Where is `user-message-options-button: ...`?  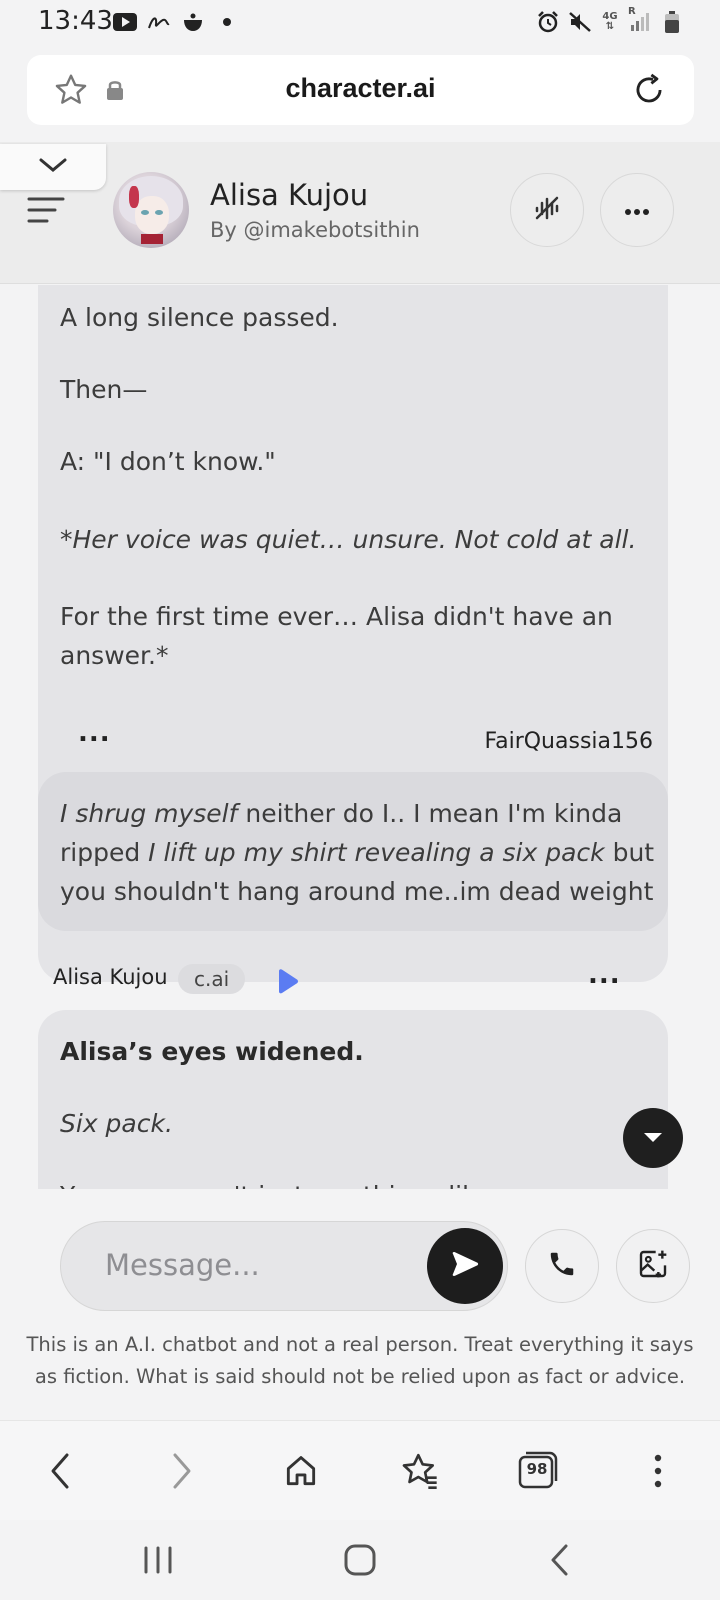 user-message-options-button: ... is located at coordinates (94, 733).